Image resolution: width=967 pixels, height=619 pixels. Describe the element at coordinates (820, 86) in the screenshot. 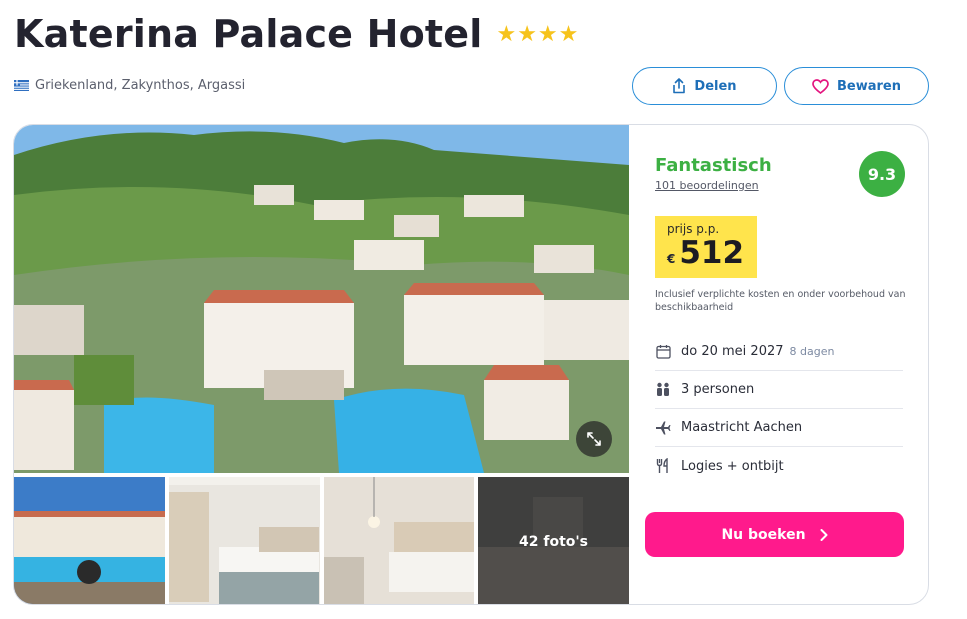

I see `heart-icon` at that location.